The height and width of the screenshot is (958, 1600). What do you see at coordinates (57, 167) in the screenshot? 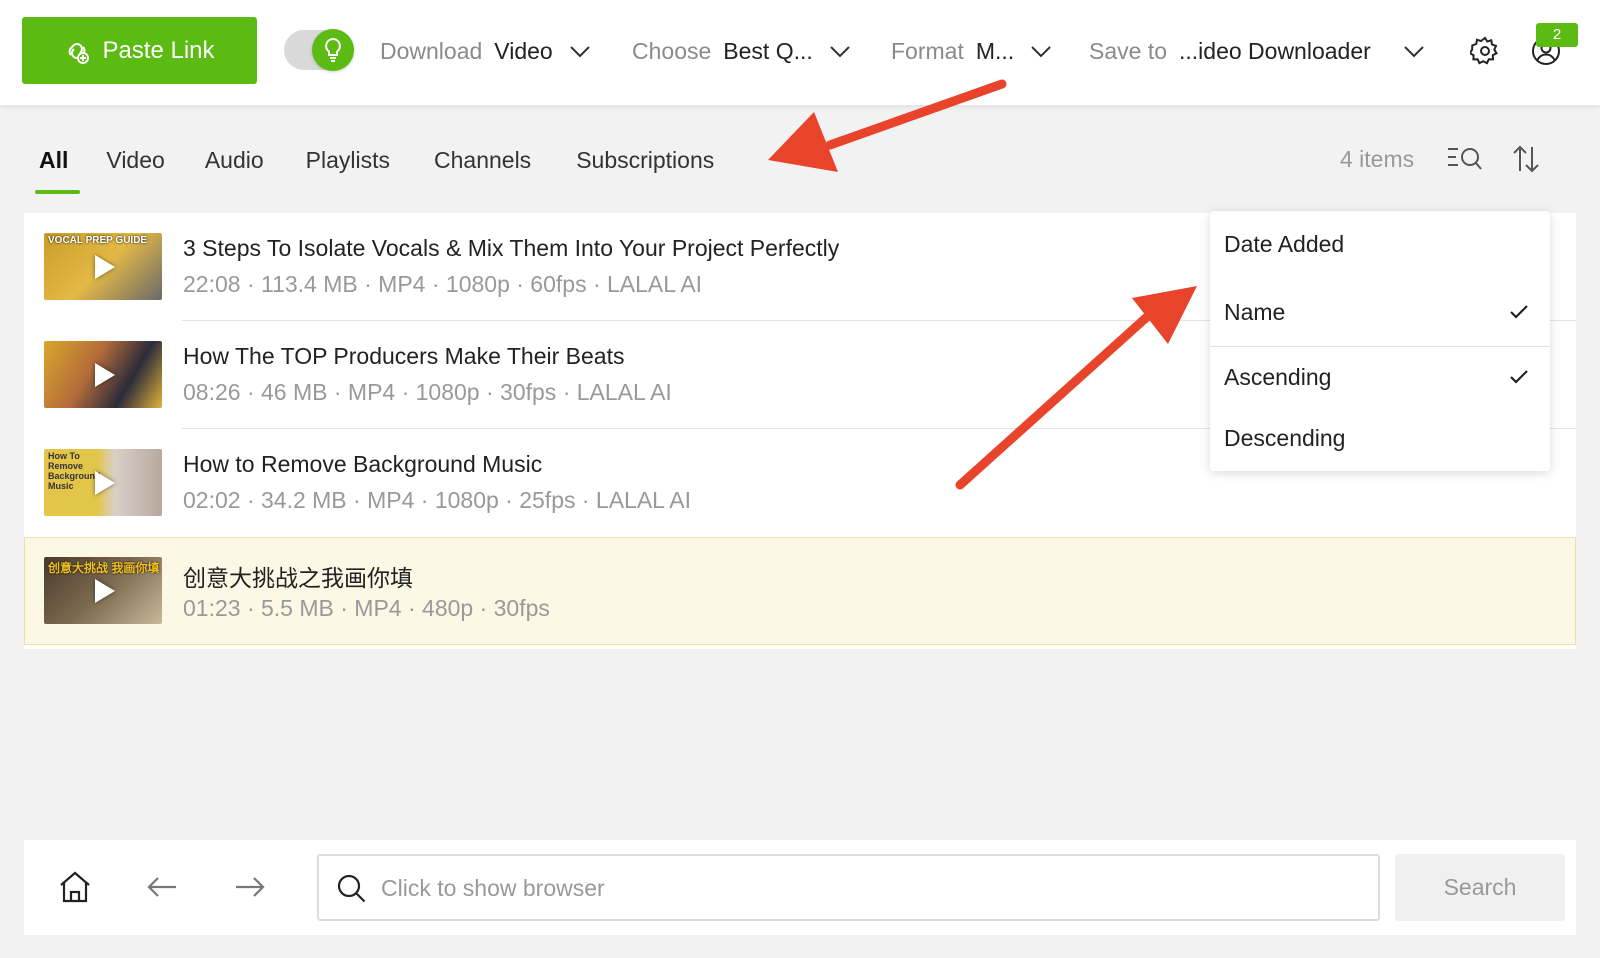
I see `tab-all: All` at bounding box center [57, 167].